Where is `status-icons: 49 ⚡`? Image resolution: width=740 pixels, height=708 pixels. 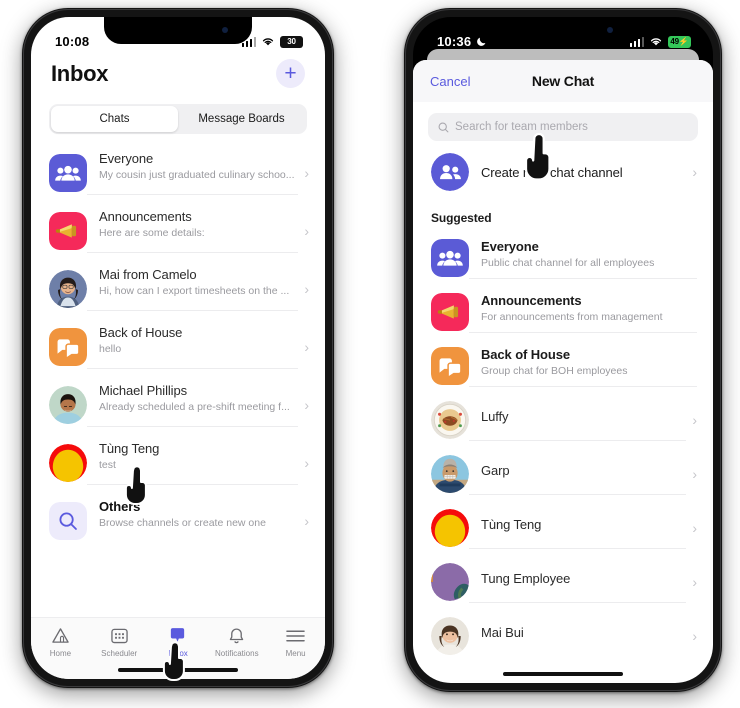
status-icons: 49 ⚡ is located at coordinates (661, 41).